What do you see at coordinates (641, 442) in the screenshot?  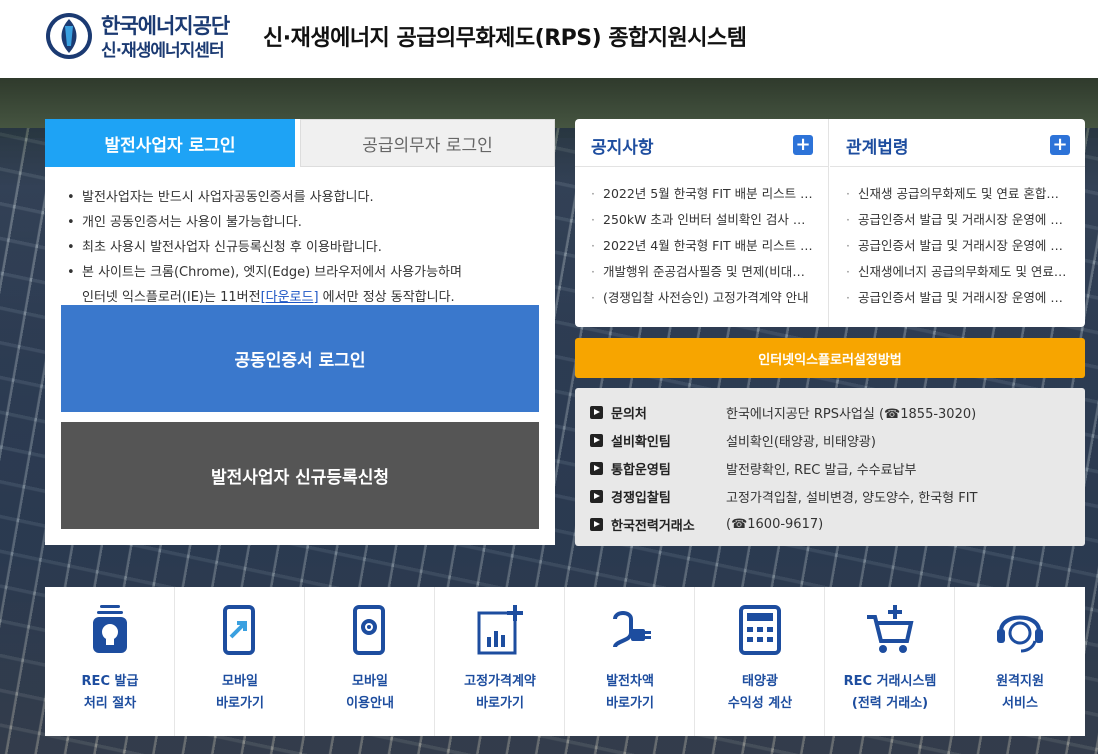 I see `contact-label: 설비확인팀` at bounding box center [641, 442].